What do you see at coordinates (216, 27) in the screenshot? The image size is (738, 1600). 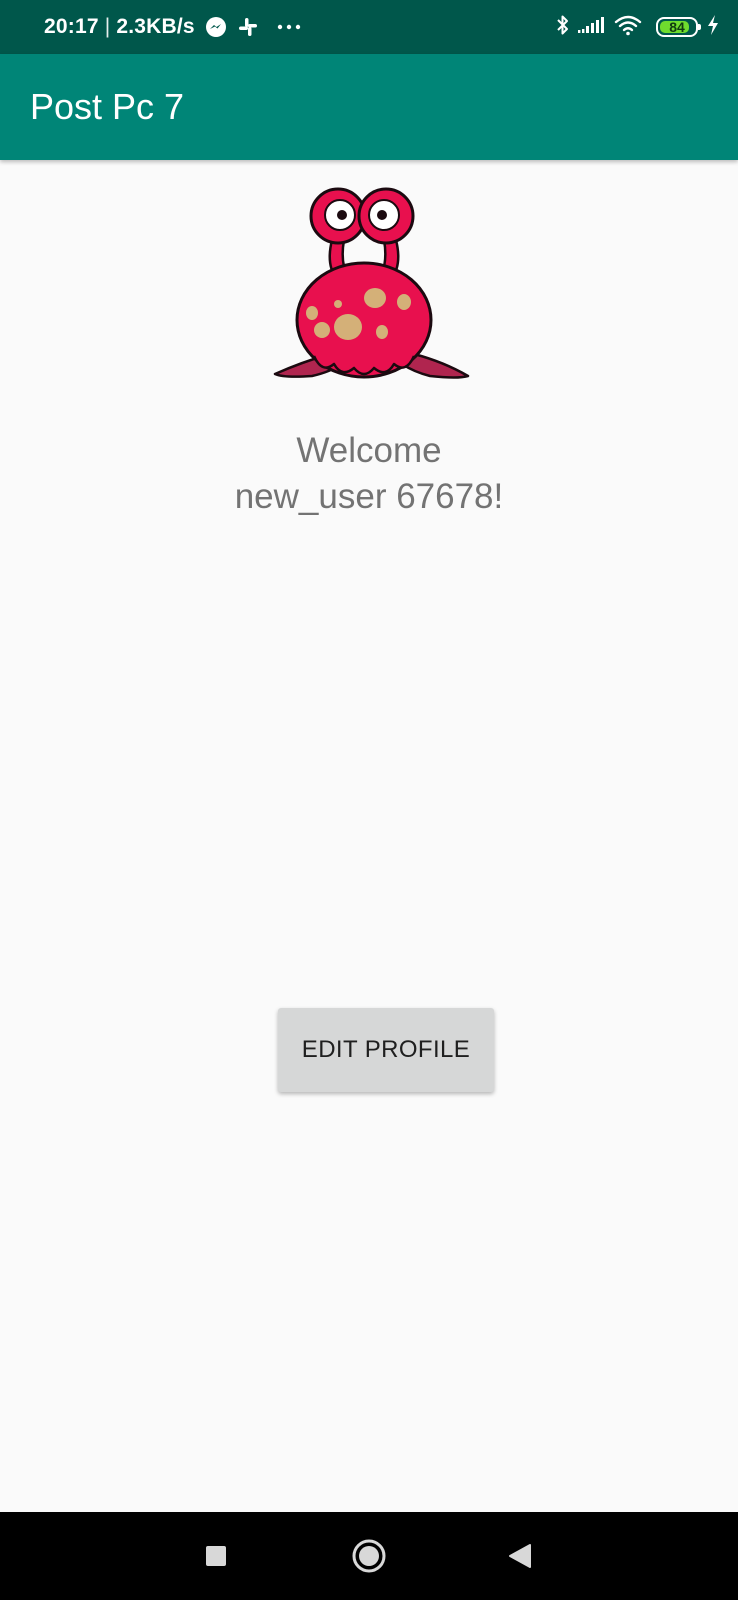 I see `messenger-icon` at bounding box center [216, 27].